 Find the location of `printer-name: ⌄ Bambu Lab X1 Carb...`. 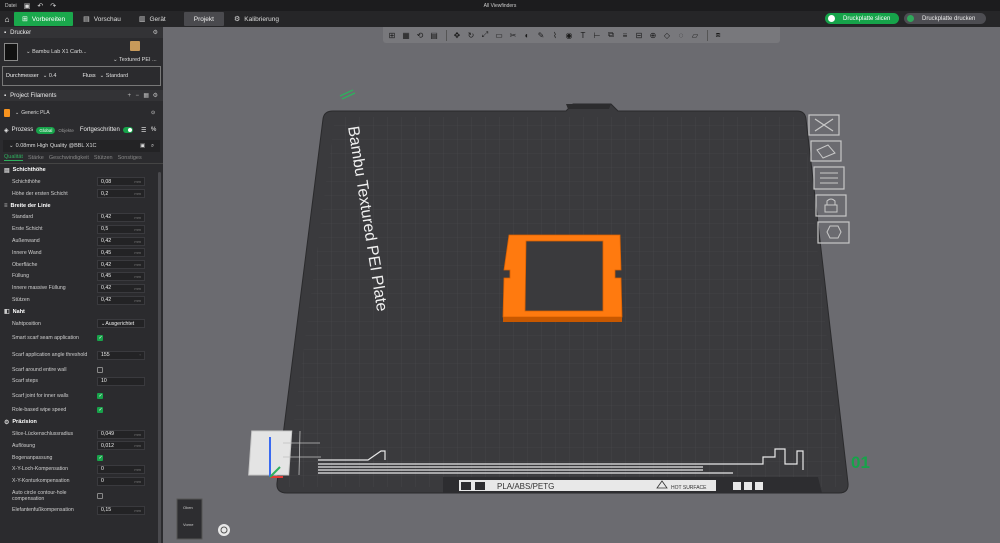

printer-name: ⌄ Bambu Lab X1 Carb... is located at coordinates (56, 52).